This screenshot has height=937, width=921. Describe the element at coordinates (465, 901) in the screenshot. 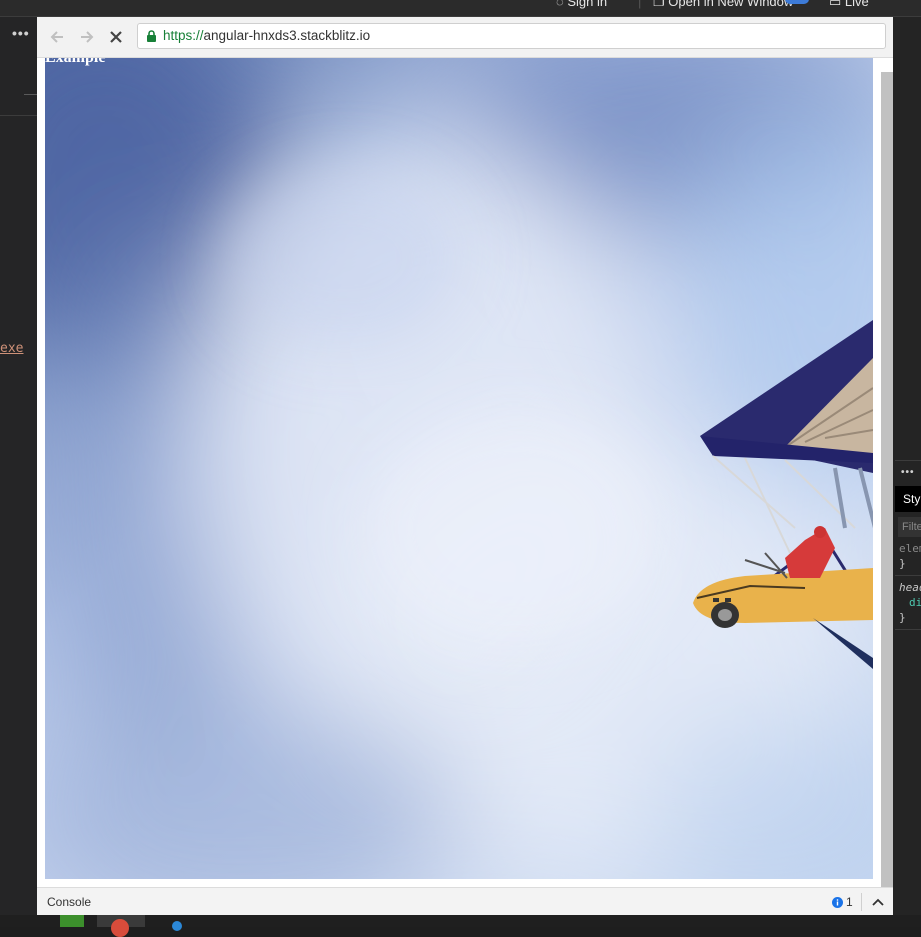

I see `console-bar: Console 1` at that location.